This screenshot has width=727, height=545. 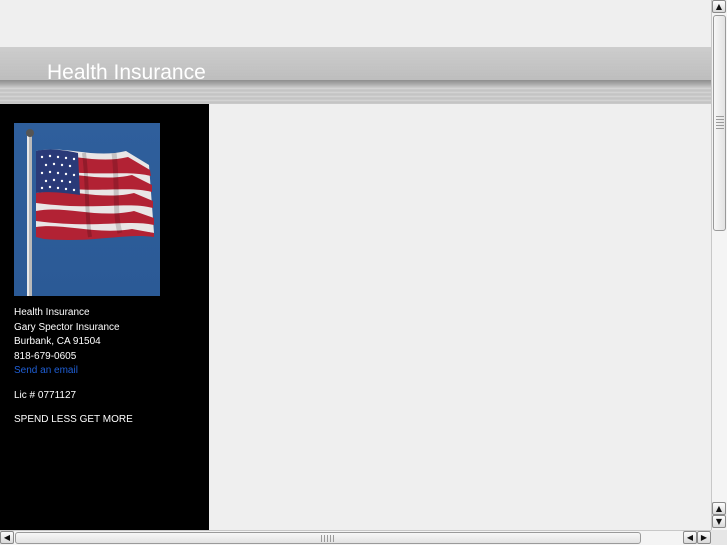 I want to click on info-line-address: Burbank, CA 91504, so click(x=57, y=341).